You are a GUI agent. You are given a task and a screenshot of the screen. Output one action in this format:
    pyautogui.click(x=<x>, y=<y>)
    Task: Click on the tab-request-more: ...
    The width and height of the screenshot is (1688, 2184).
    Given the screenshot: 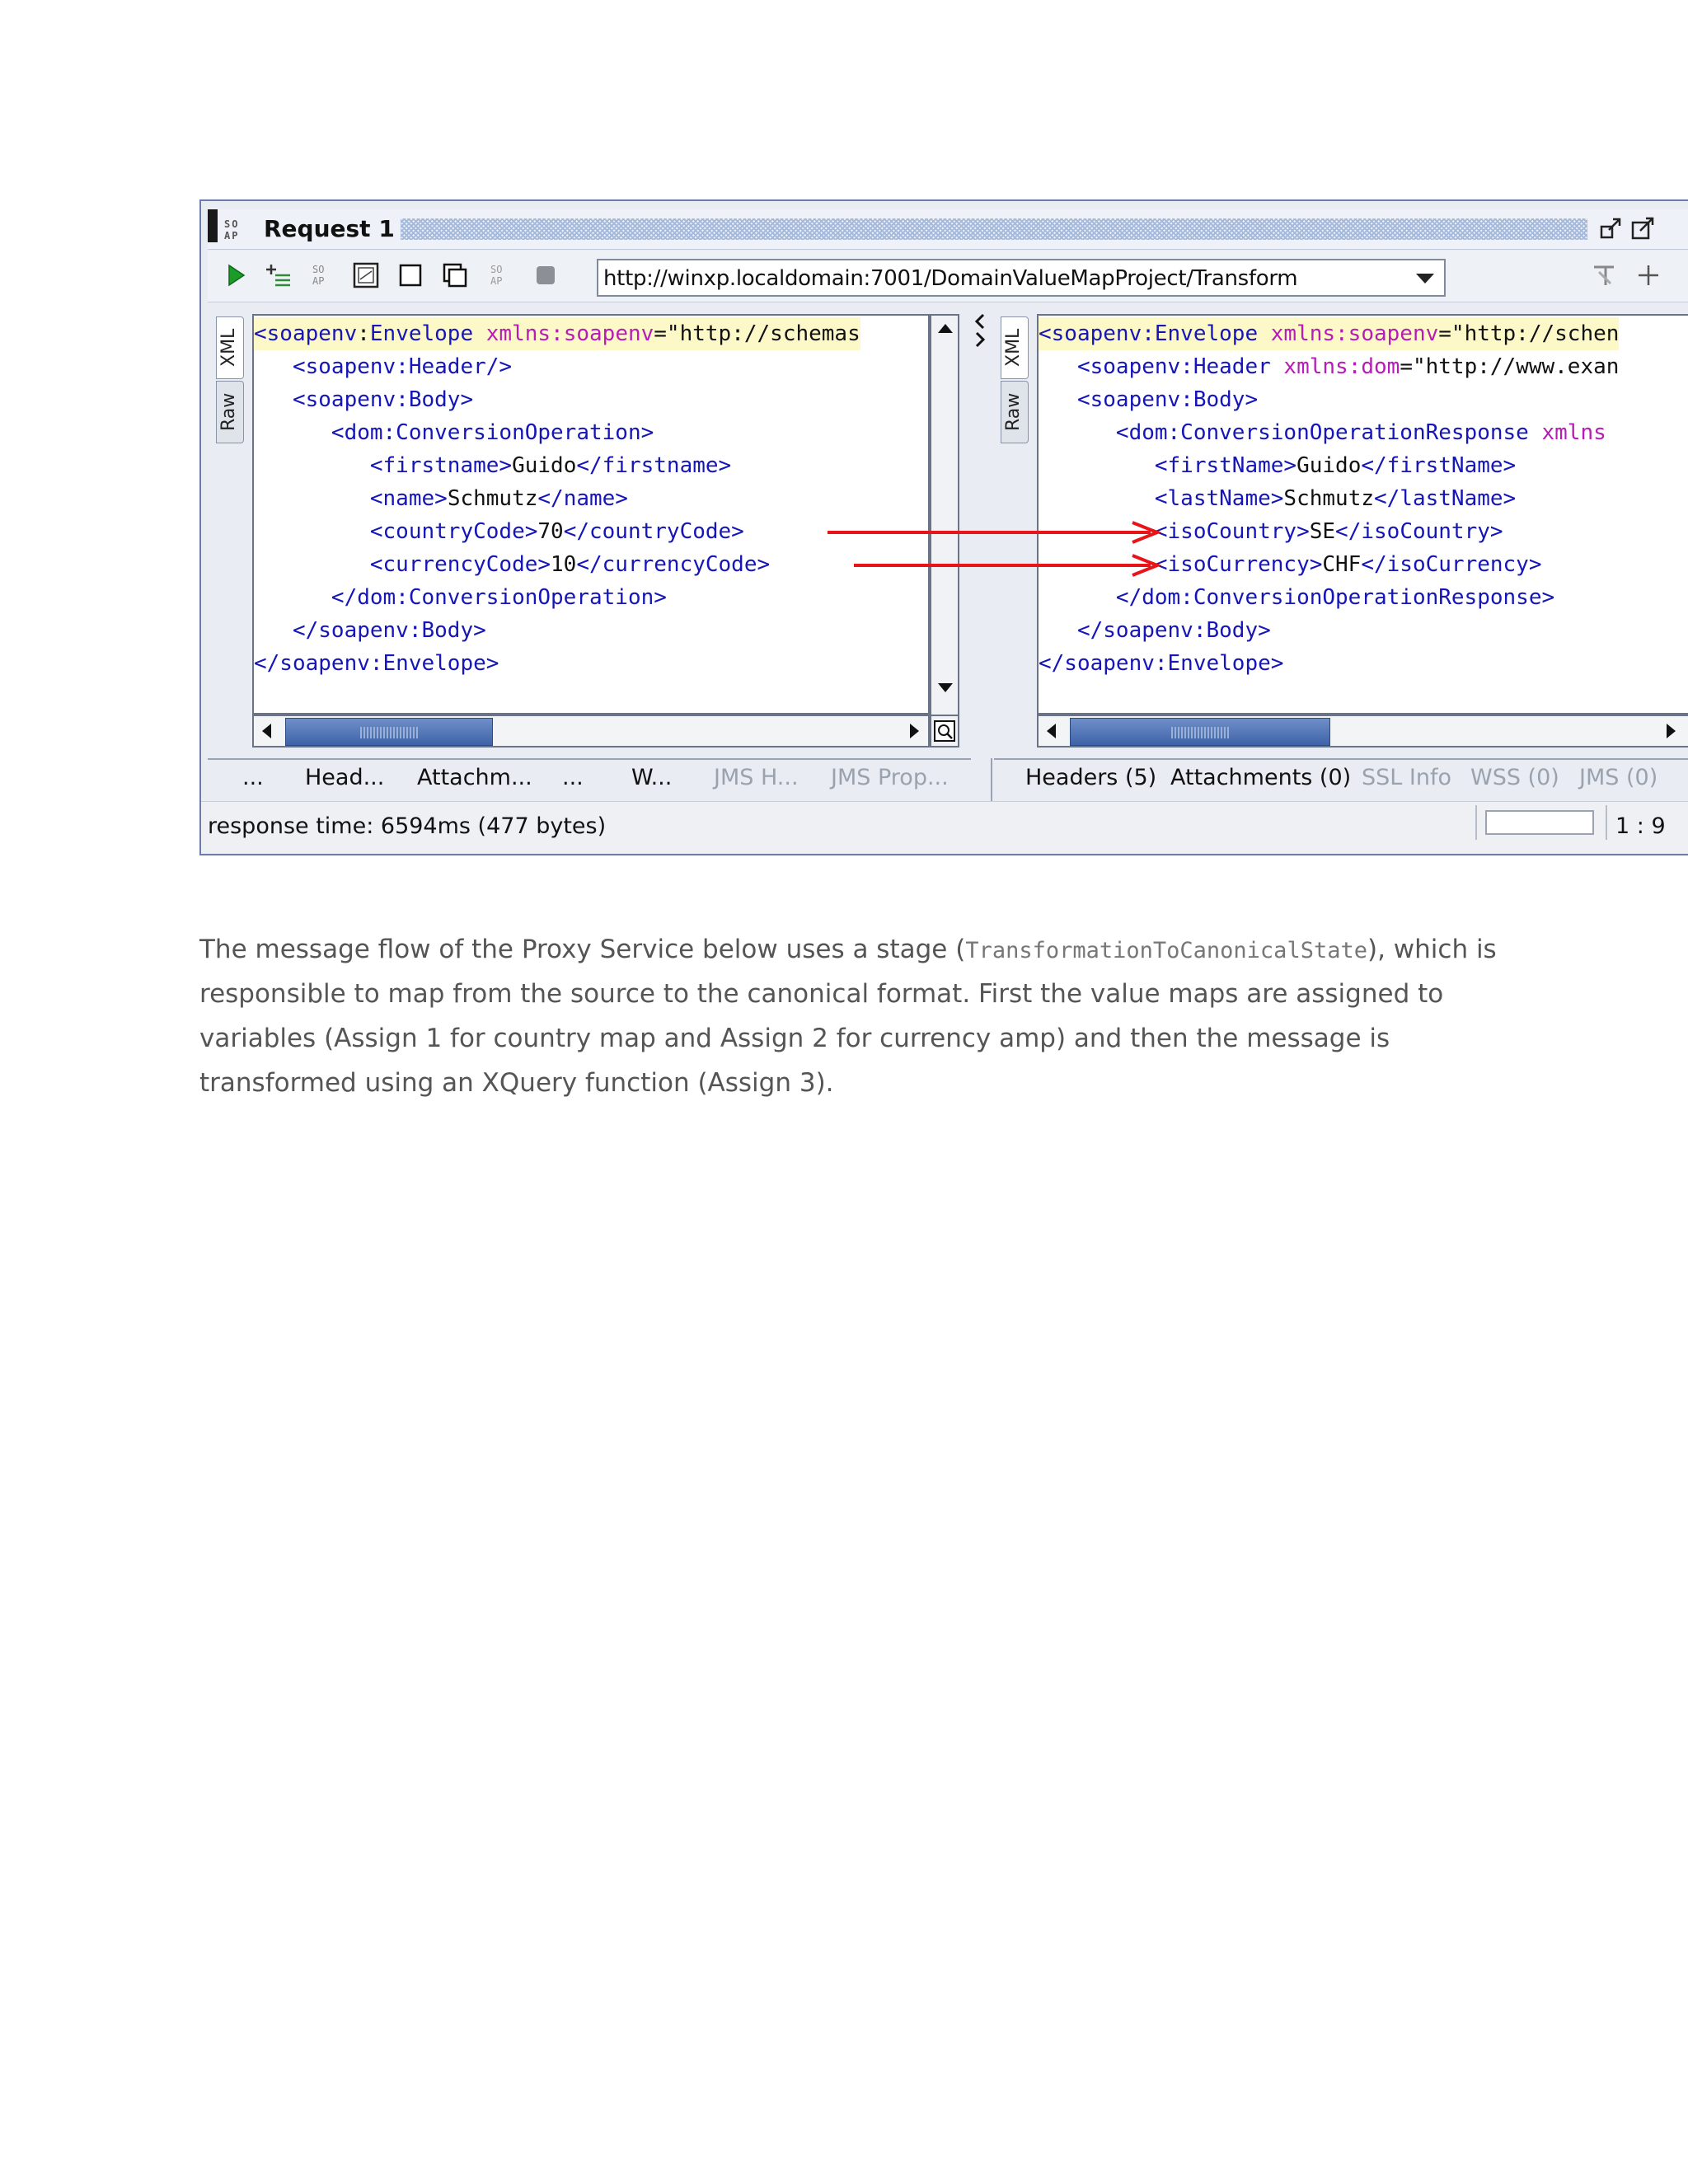 What is the action you would take?
    pyautogui.click(x=253, y=778)
    